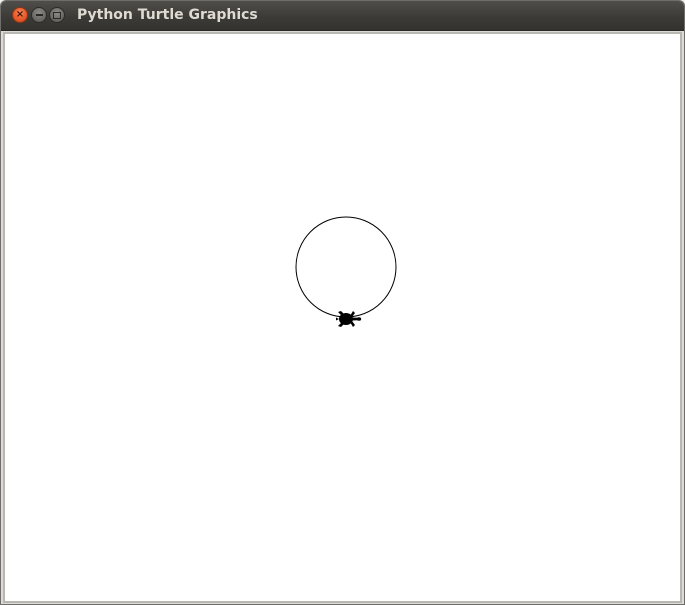 This screenshot has height=605, width=685. What do you see at coordinates (349, 319) in the screenshot?
I see `turtle-icon` at bounding box center [349, 319].